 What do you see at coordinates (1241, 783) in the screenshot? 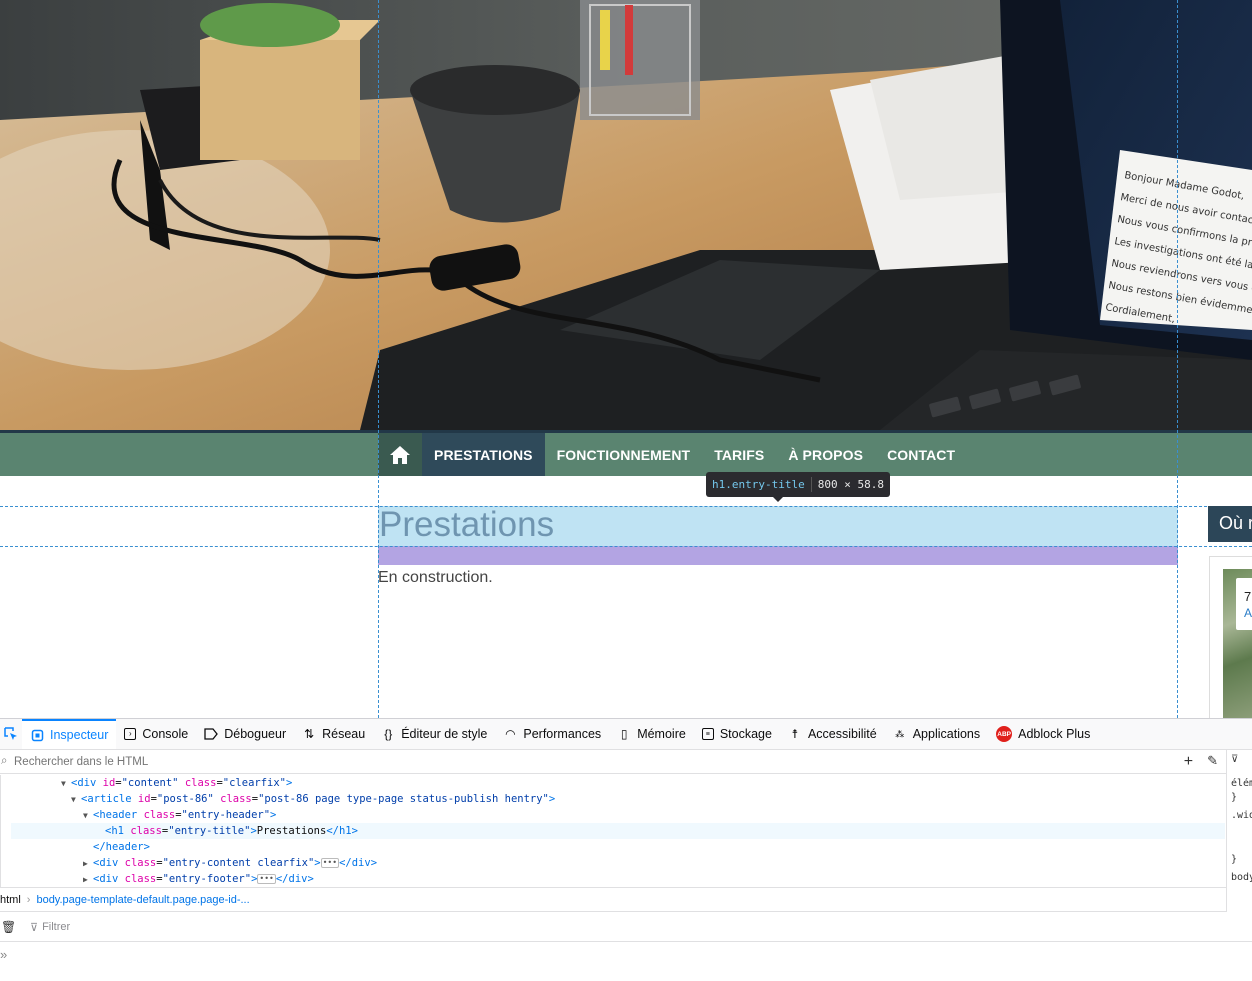
I see `rule-text: élém` at bounding box center [1241, 783].